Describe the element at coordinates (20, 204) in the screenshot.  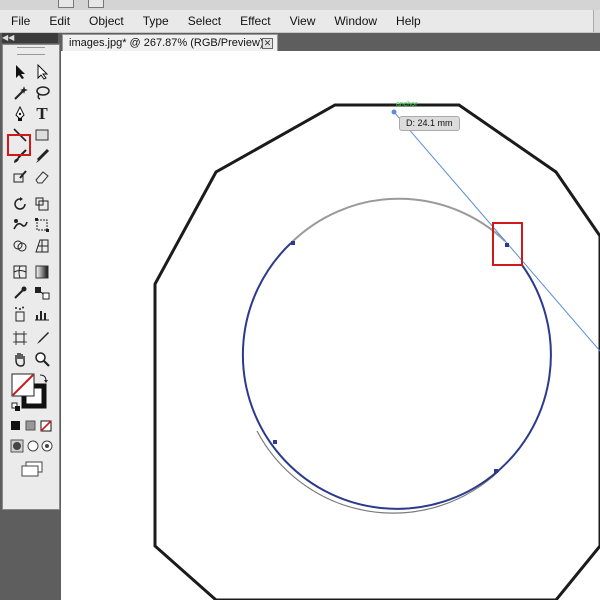
I see `rotate-icon` at that location.